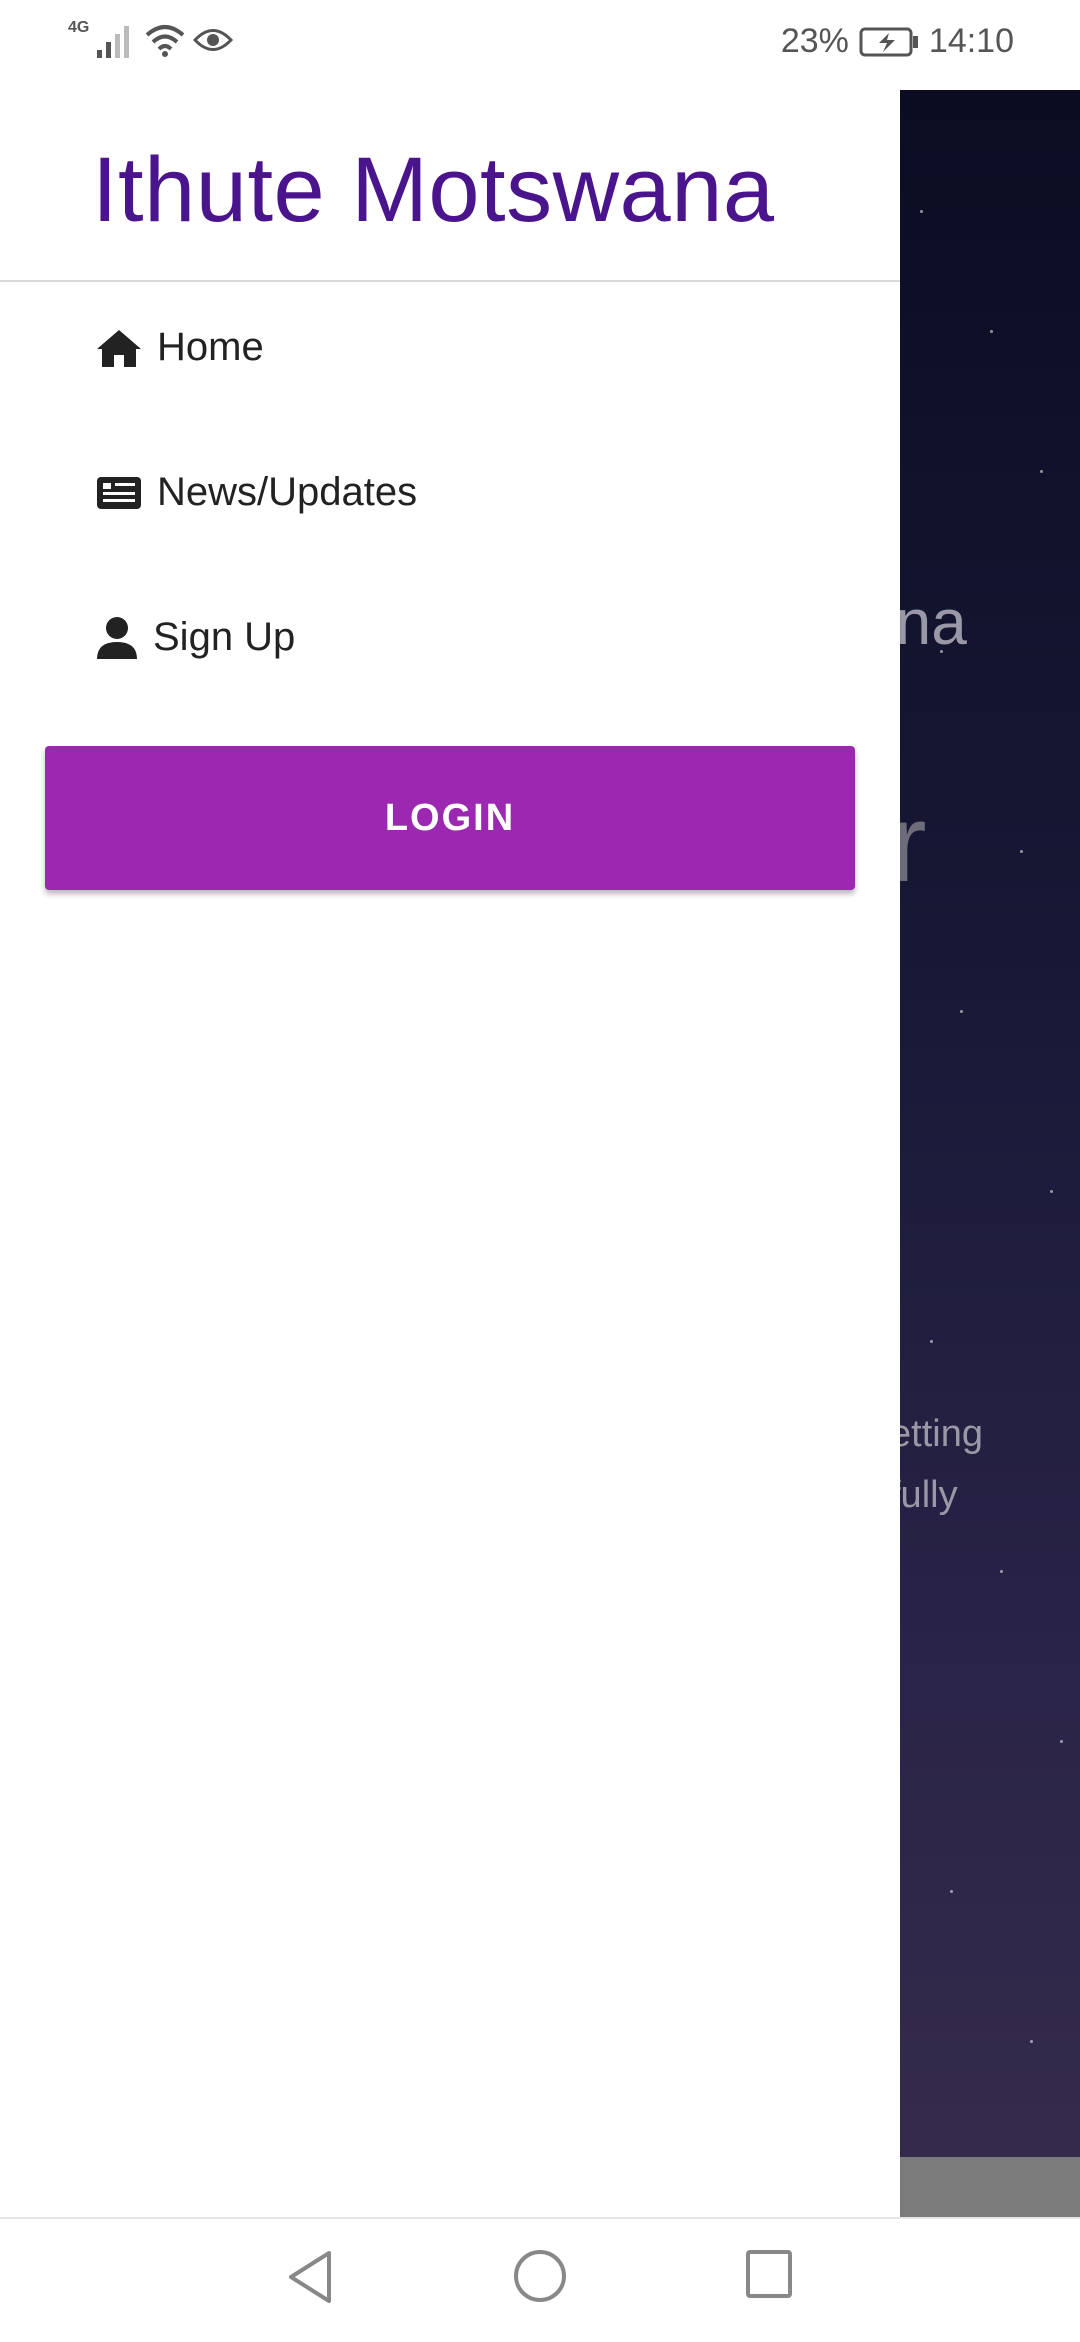  Describe the element at coordinates (990, 2187) in the screenshot. I see `background-bottom-bar` at that location.